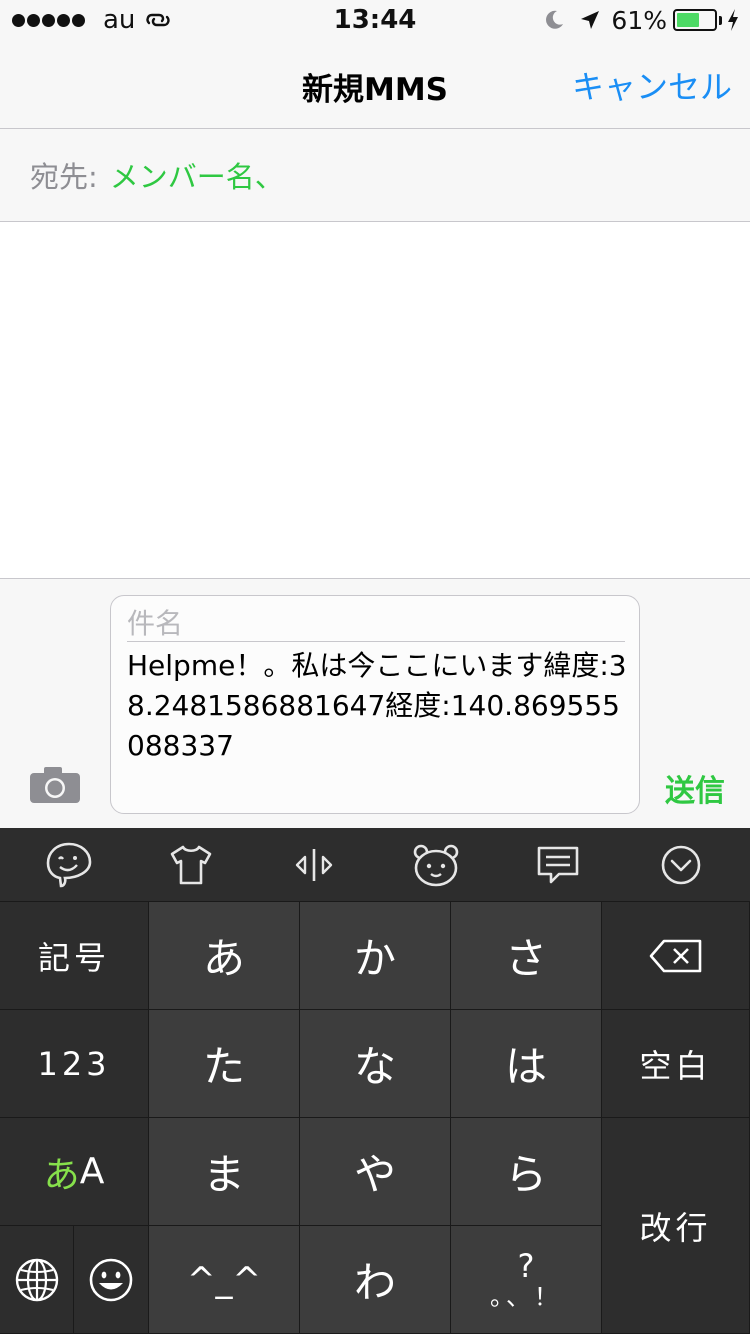 Image resolution: width=750 pixels, height=1334 pixels. Describe the element at coordinates (197, 175) in the screenshot. I see `recipient-value: メンバー名、` at that location.